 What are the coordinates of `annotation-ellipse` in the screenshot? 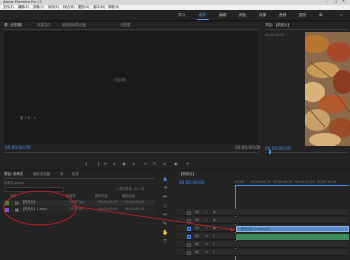 It's located at (40, 208).